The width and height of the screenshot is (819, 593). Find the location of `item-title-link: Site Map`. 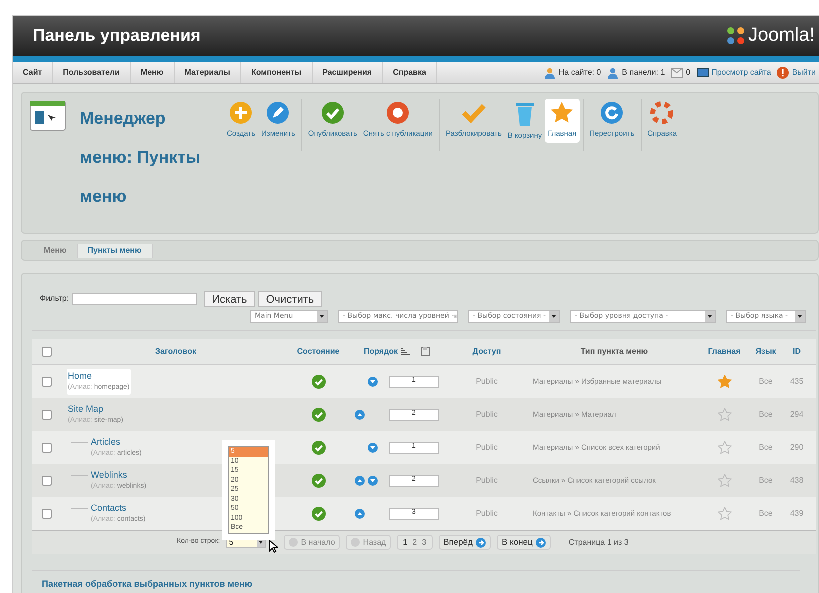

item-title-link: Site Map is located at coordinates (96, 408).